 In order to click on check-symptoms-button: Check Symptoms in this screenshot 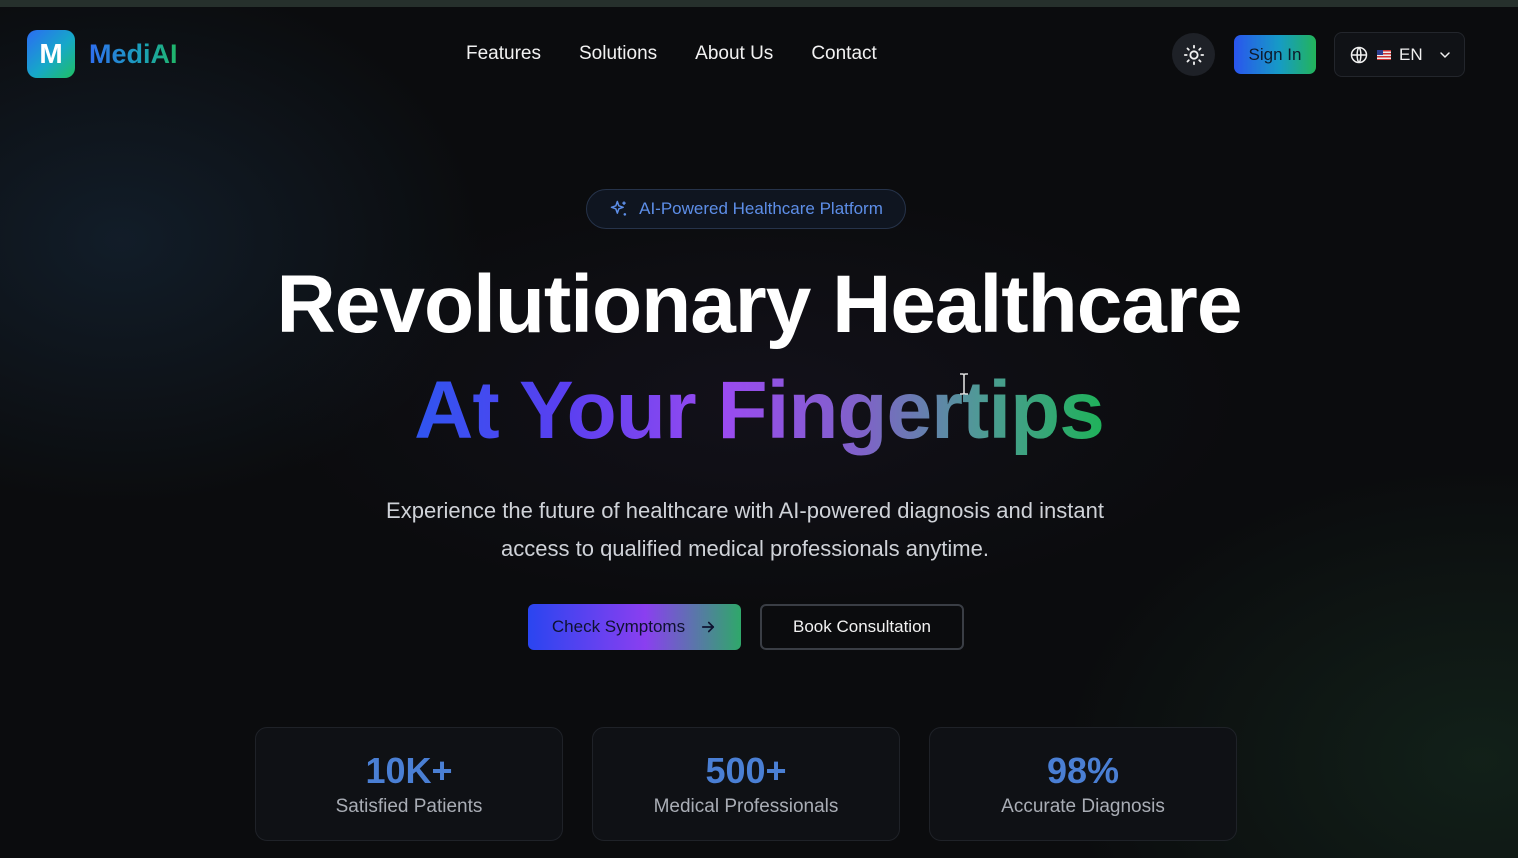, I will do `click(634, 627)`.